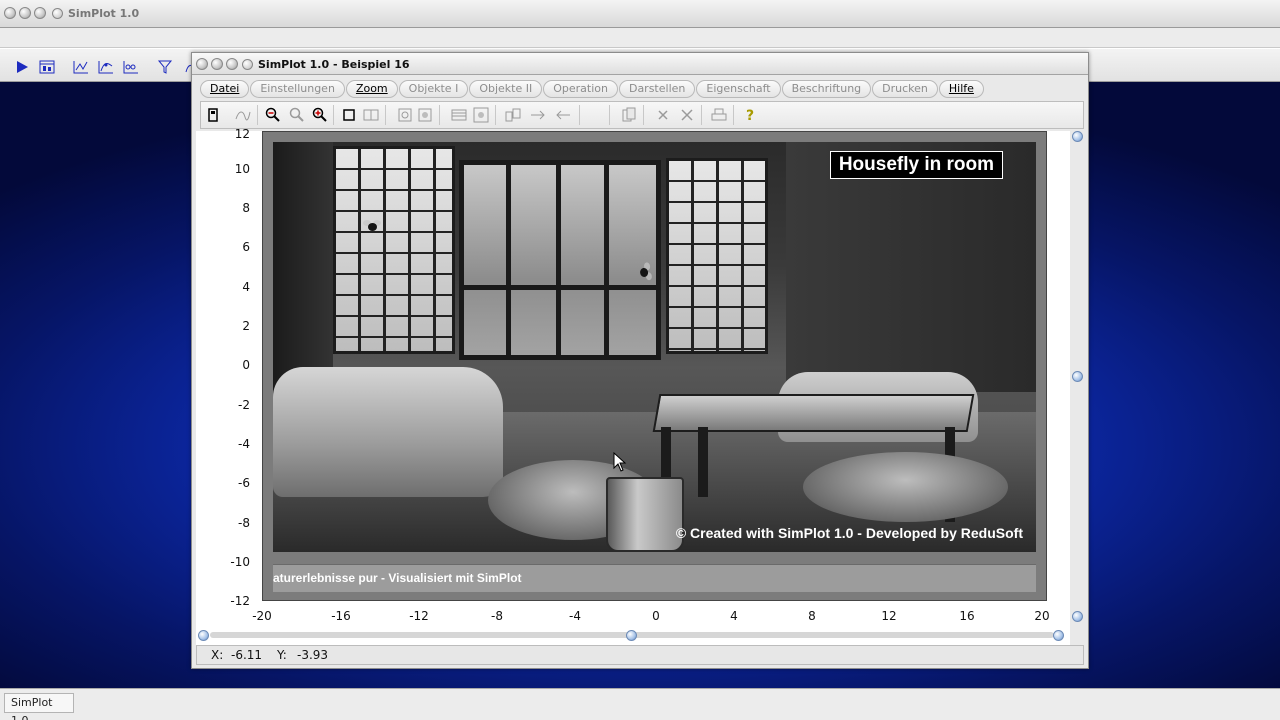 Image resolution: width=1280 pixels, height=720 pixels. I want to click on futon-left, so click(388, 432).